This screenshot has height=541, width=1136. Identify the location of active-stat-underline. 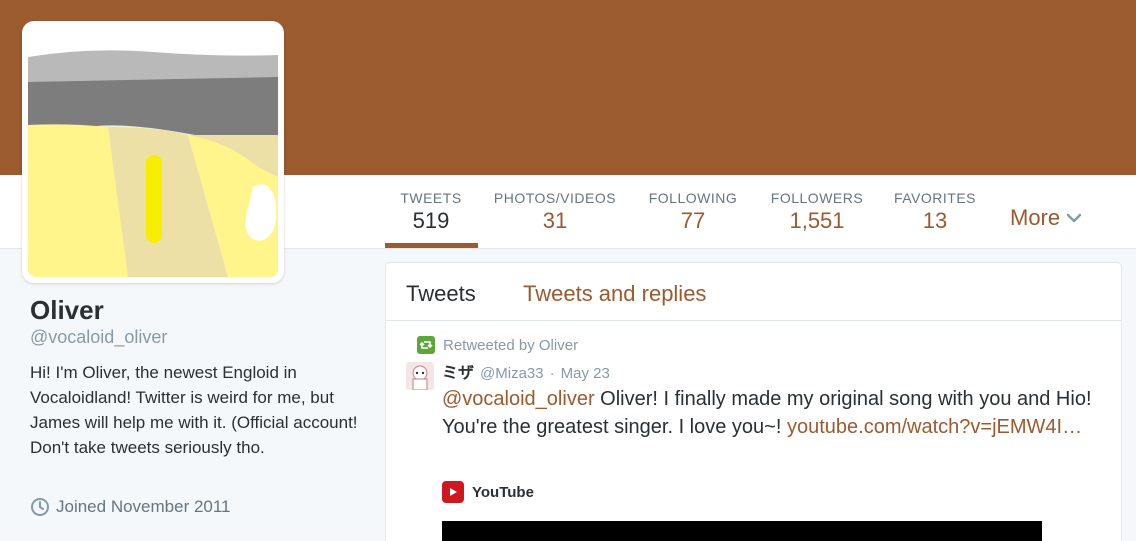
(431, 245).